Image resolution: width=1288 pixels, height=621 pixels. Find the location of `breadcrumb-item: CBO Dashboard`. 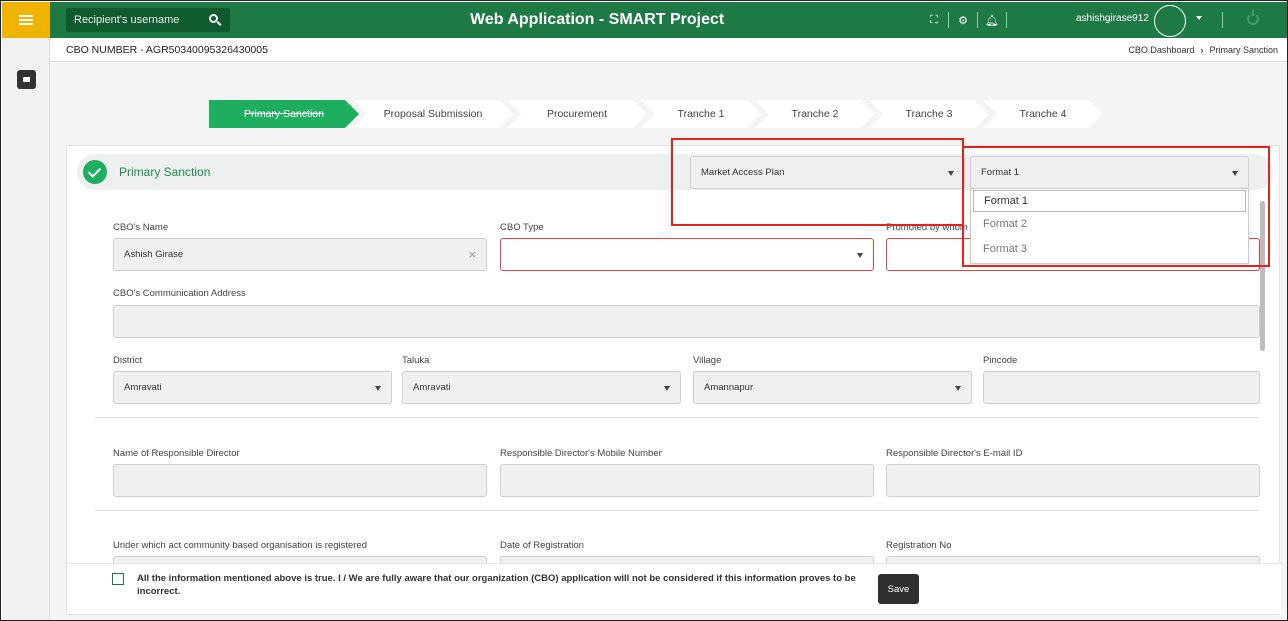

breadcrumb-item: CBO Dashboard is located at coordinates (1161, 50).